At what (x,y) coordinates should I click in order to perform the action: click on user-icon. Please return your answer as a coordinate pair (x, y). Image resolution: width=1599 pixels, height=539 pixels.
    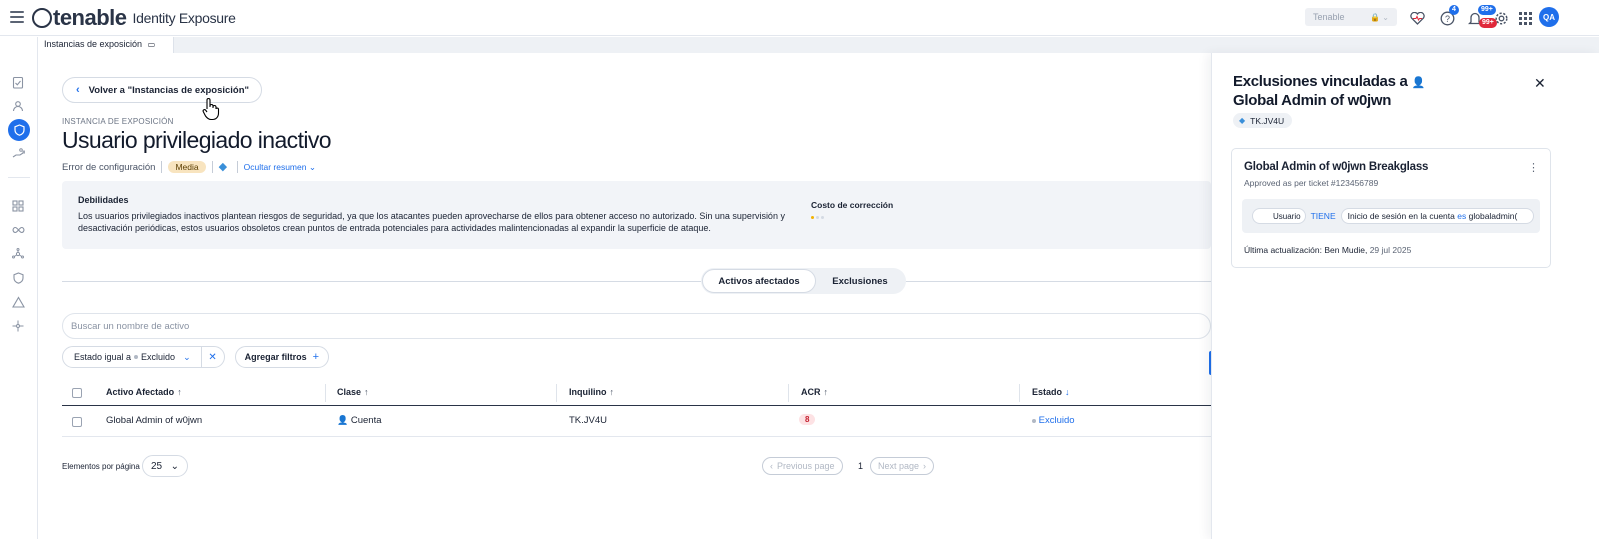
    Looking at the image, I should click on (18, 106).